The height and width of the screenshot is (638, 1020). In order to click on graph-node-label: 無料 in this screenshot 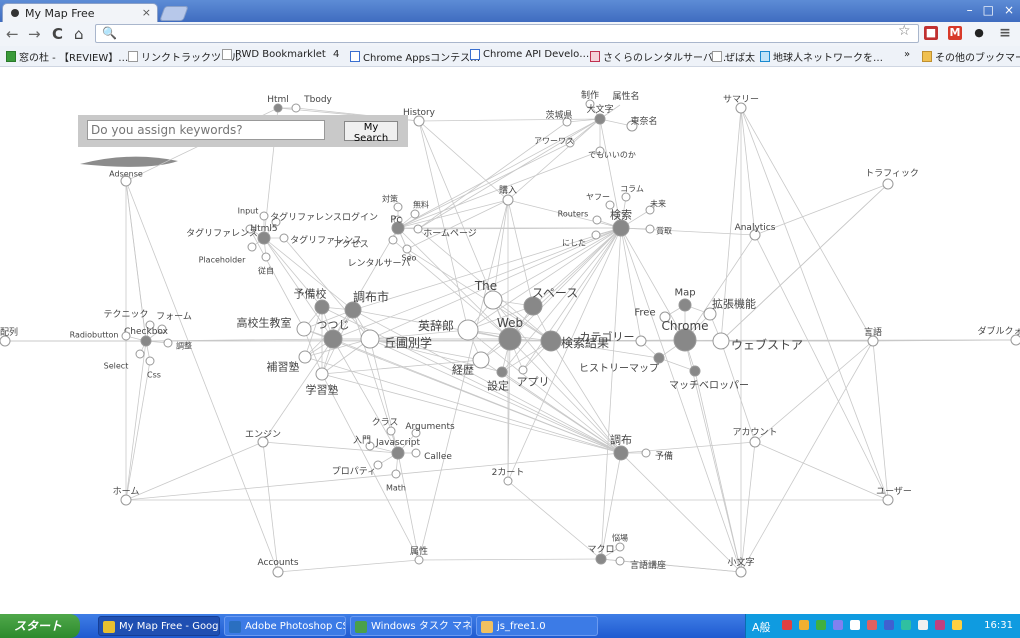, I will do `click(421, 205)`.